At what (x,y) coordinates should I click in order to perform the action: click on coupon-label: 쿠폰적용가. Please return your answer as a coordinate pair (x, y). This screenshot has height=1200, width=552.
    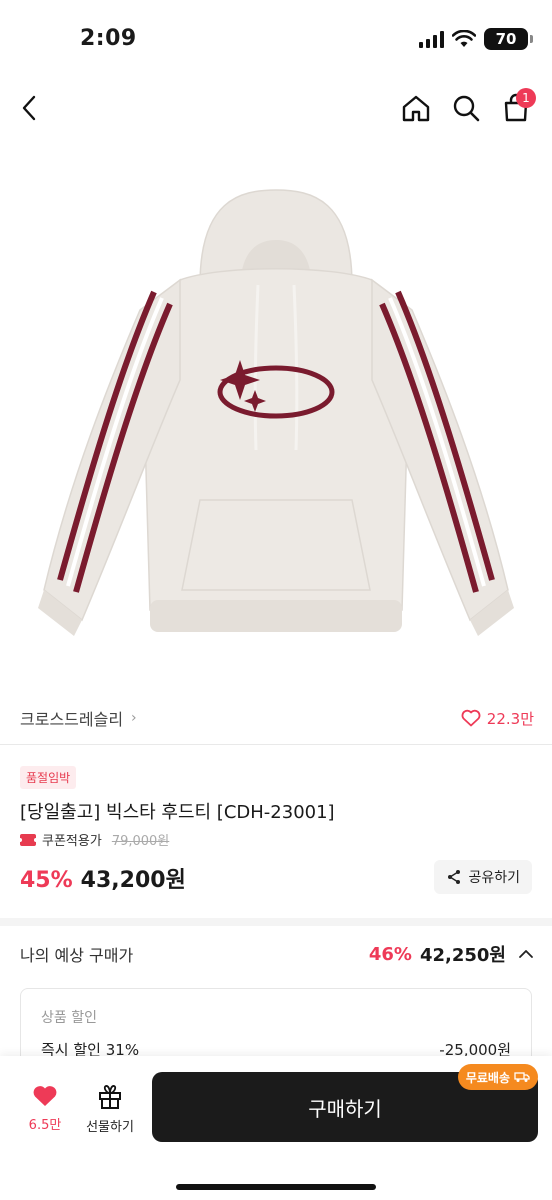
    Looking at the image, I should click on (72, 841).